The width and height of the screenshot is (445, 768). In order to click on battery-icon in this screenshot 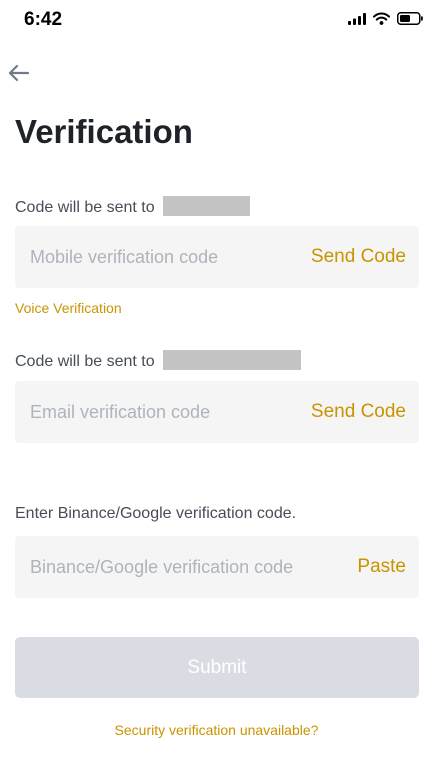, I will do `click(410, 18)`.